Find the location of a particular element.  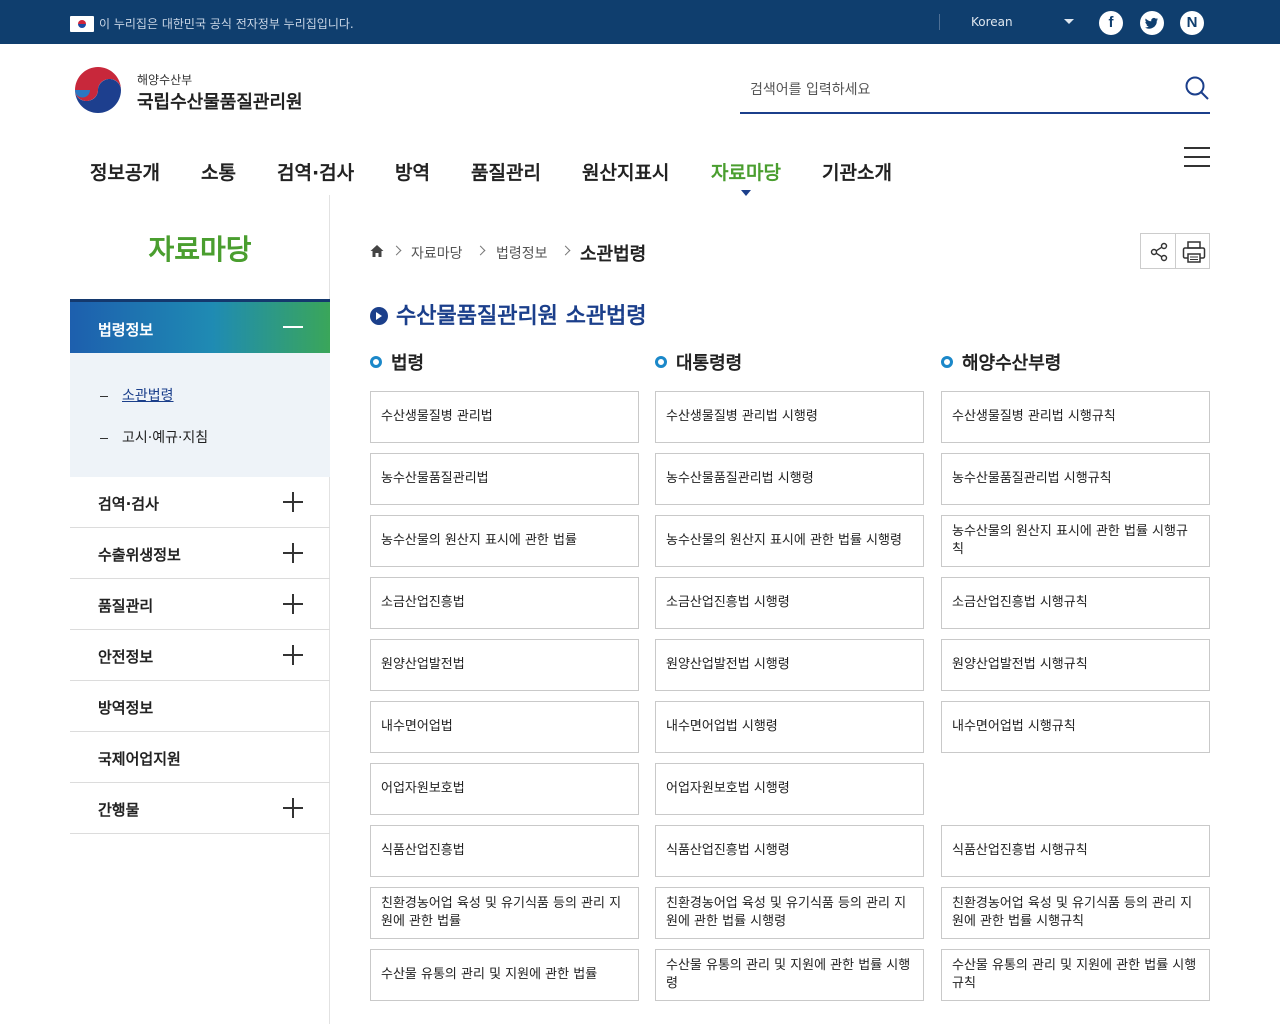

law-link: 농수산물의 원산지 표시에 관한 법률 시행규칙 is located at coordinates (1075, 541).